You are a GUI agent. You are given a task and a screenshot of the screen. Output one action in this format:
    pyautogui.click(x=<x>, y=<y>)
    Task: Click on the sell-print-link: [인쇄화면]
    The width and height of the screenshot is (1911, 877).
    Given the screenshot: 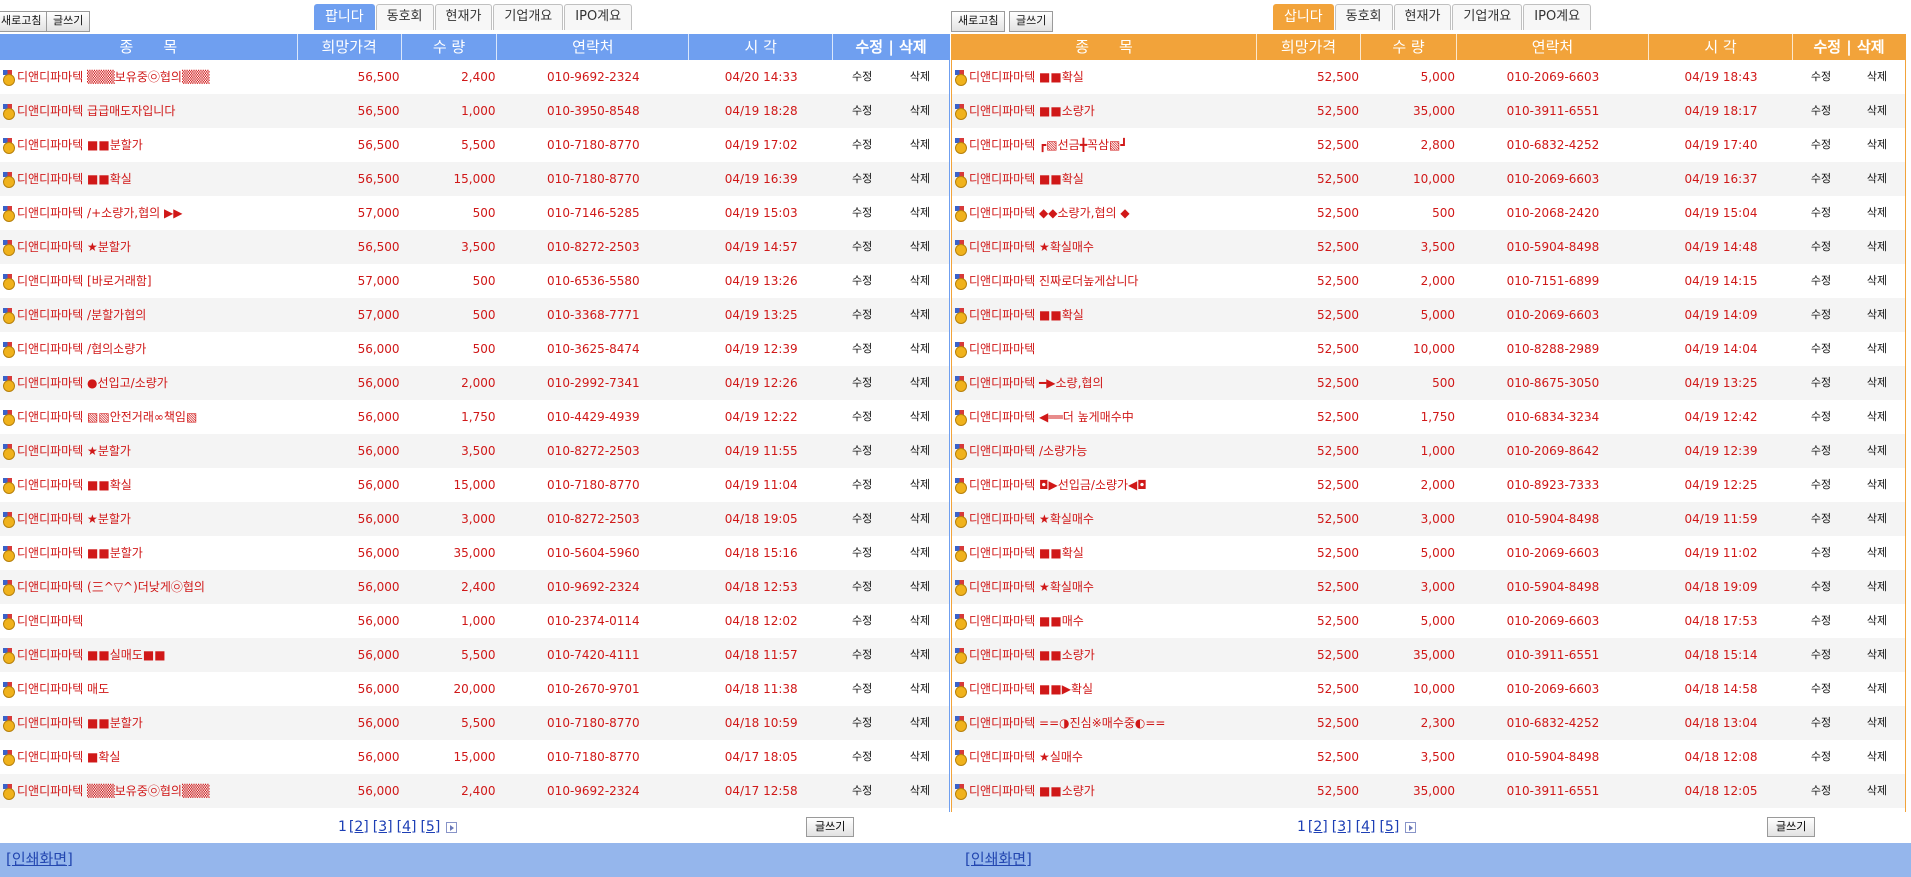 What is the action you would take?
    pyautogui.click(x=39, y=858)
    